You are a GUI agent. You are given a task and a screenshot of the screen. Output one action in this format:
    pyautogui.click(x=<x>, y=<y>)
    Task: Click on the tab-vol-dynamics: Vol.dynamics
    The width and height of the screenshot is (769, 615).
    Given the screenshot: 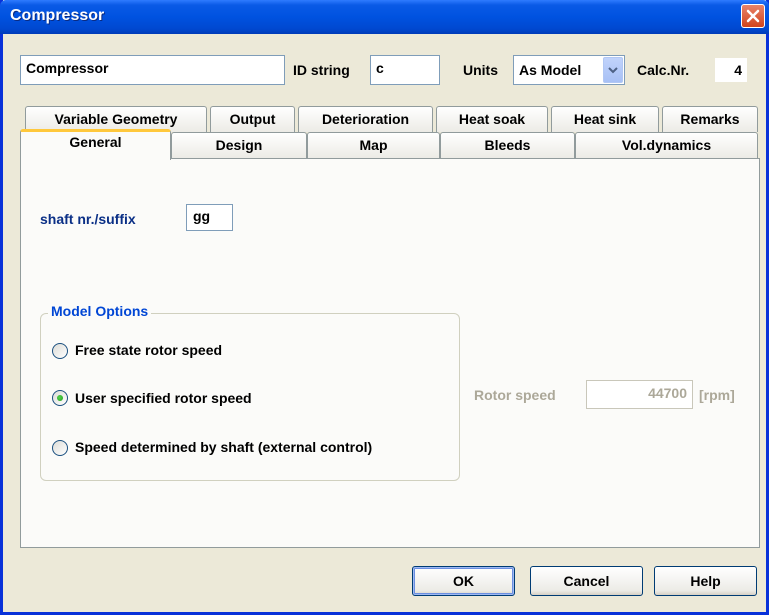 What is the action you would take?
    pyautogui.click(x=666, y=145)
    